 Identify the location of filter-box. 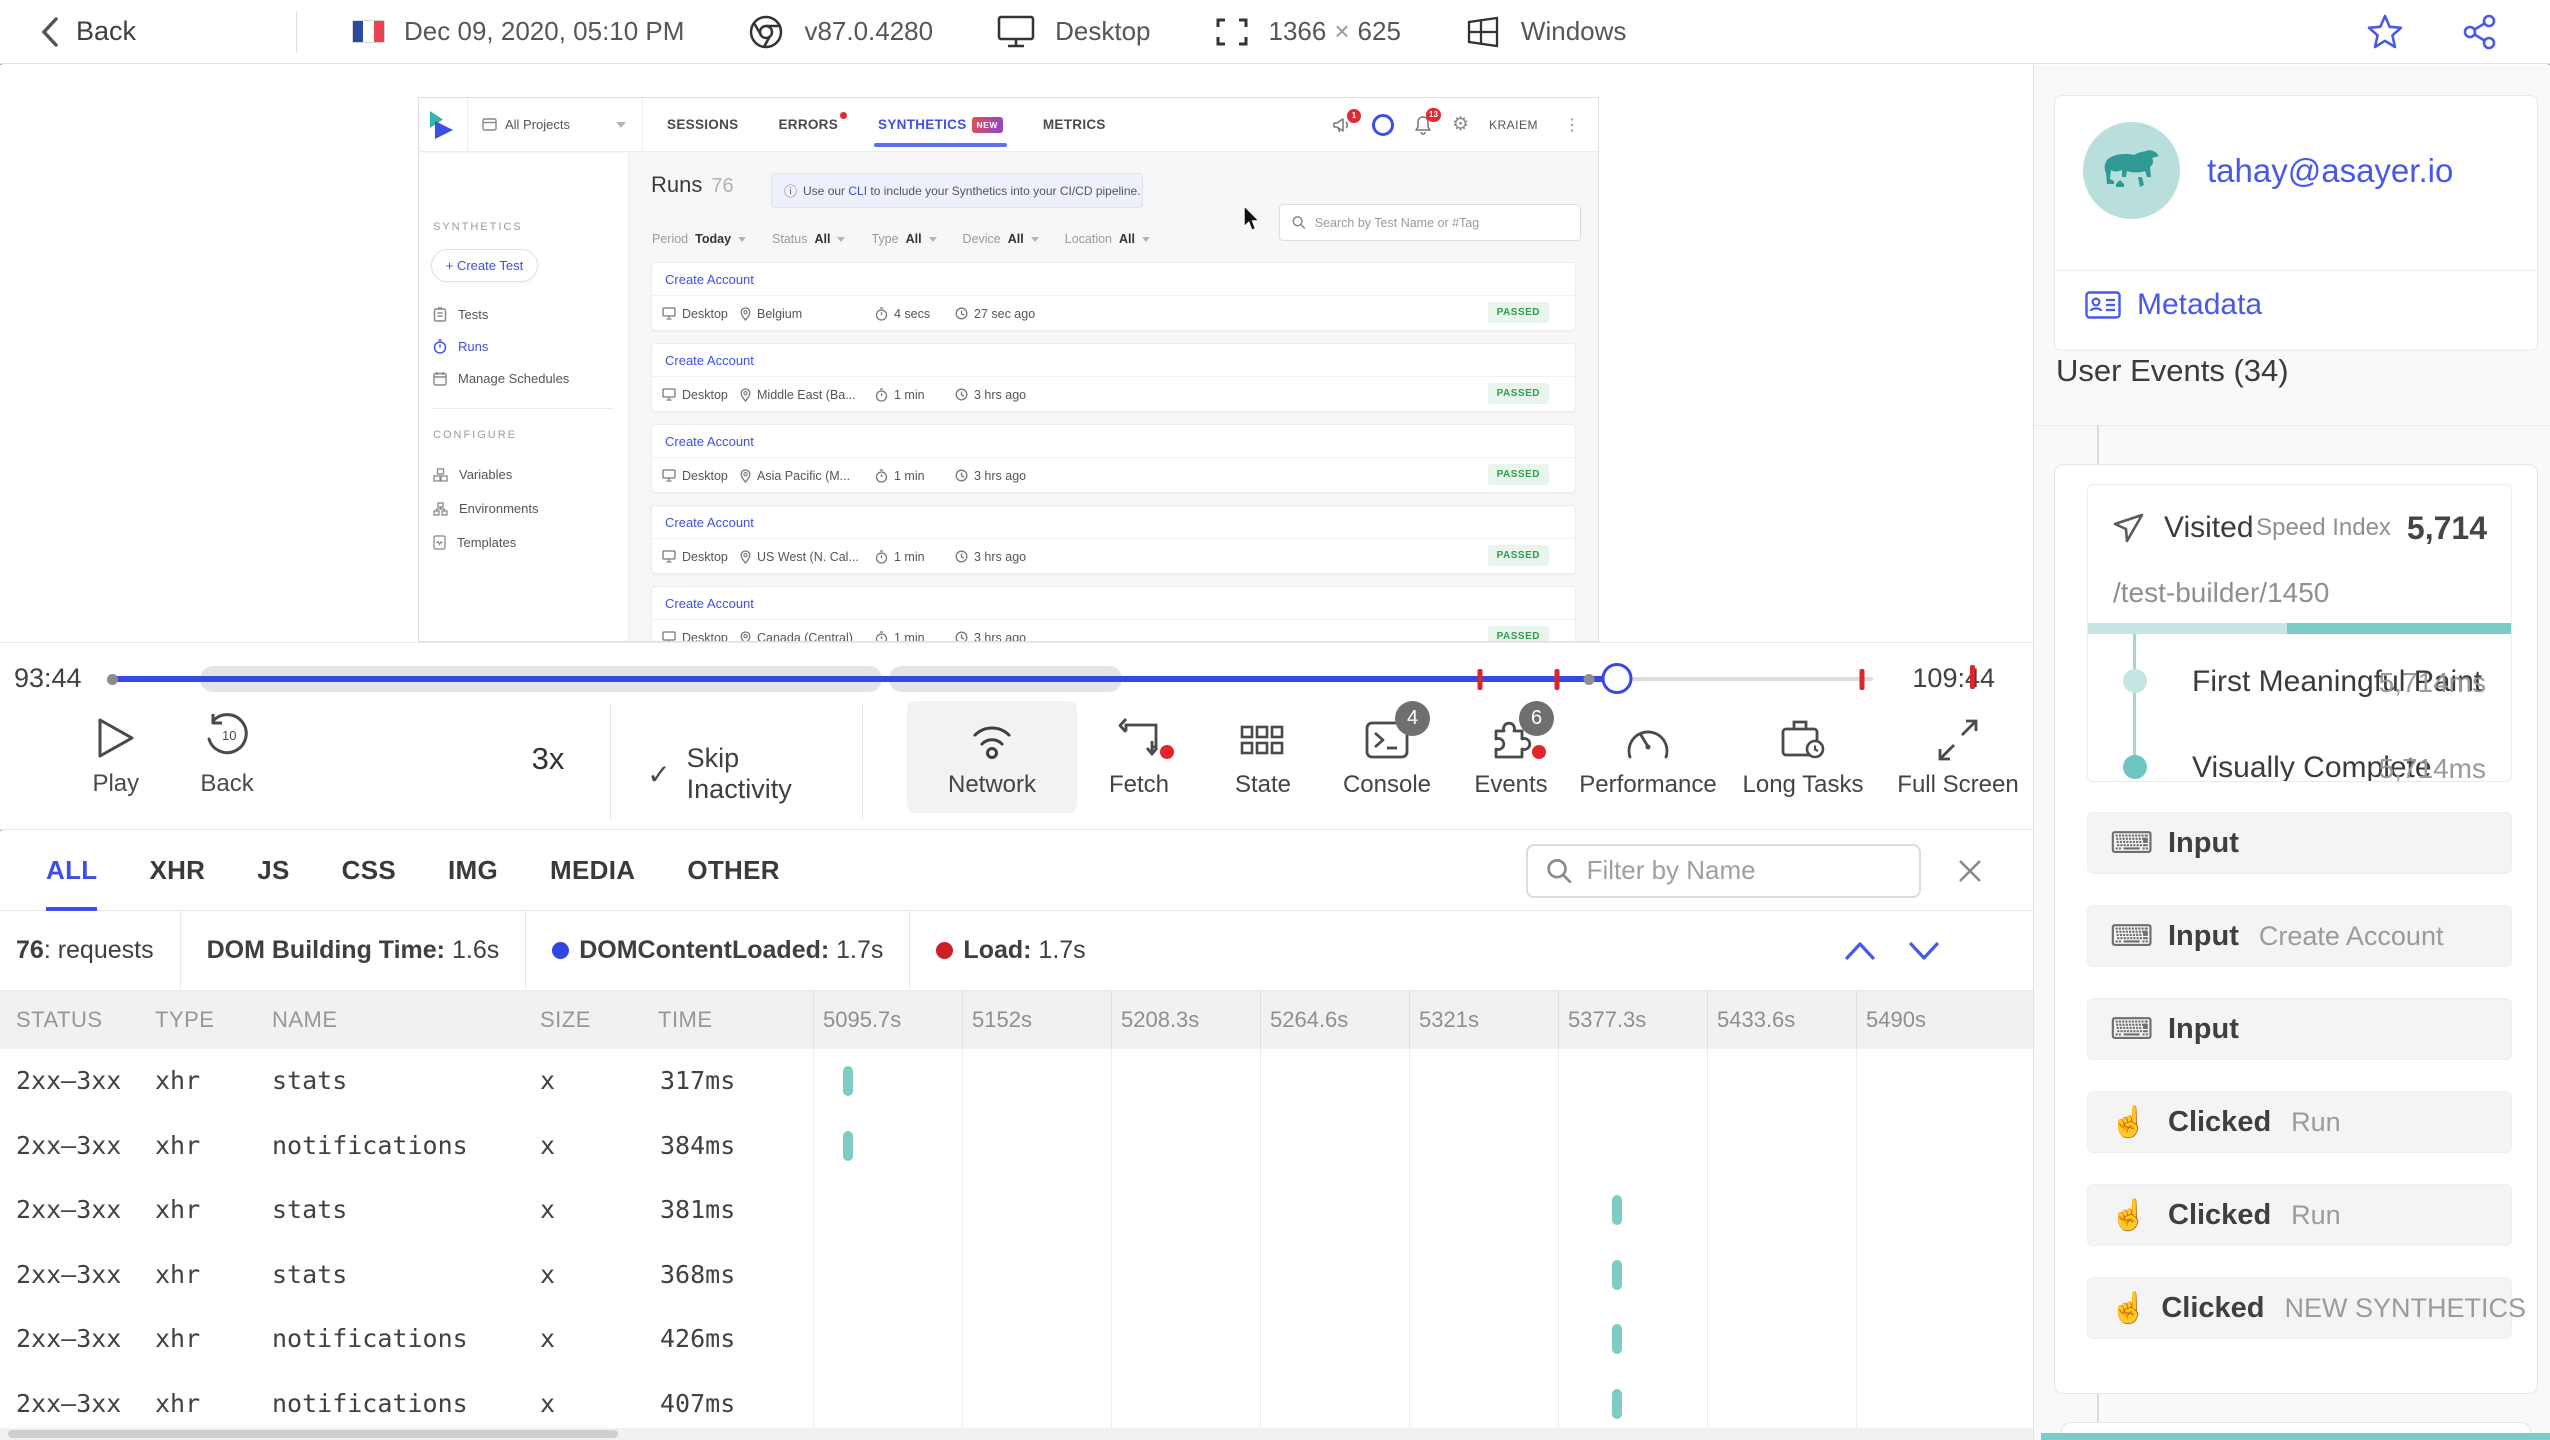
(1723, 870).